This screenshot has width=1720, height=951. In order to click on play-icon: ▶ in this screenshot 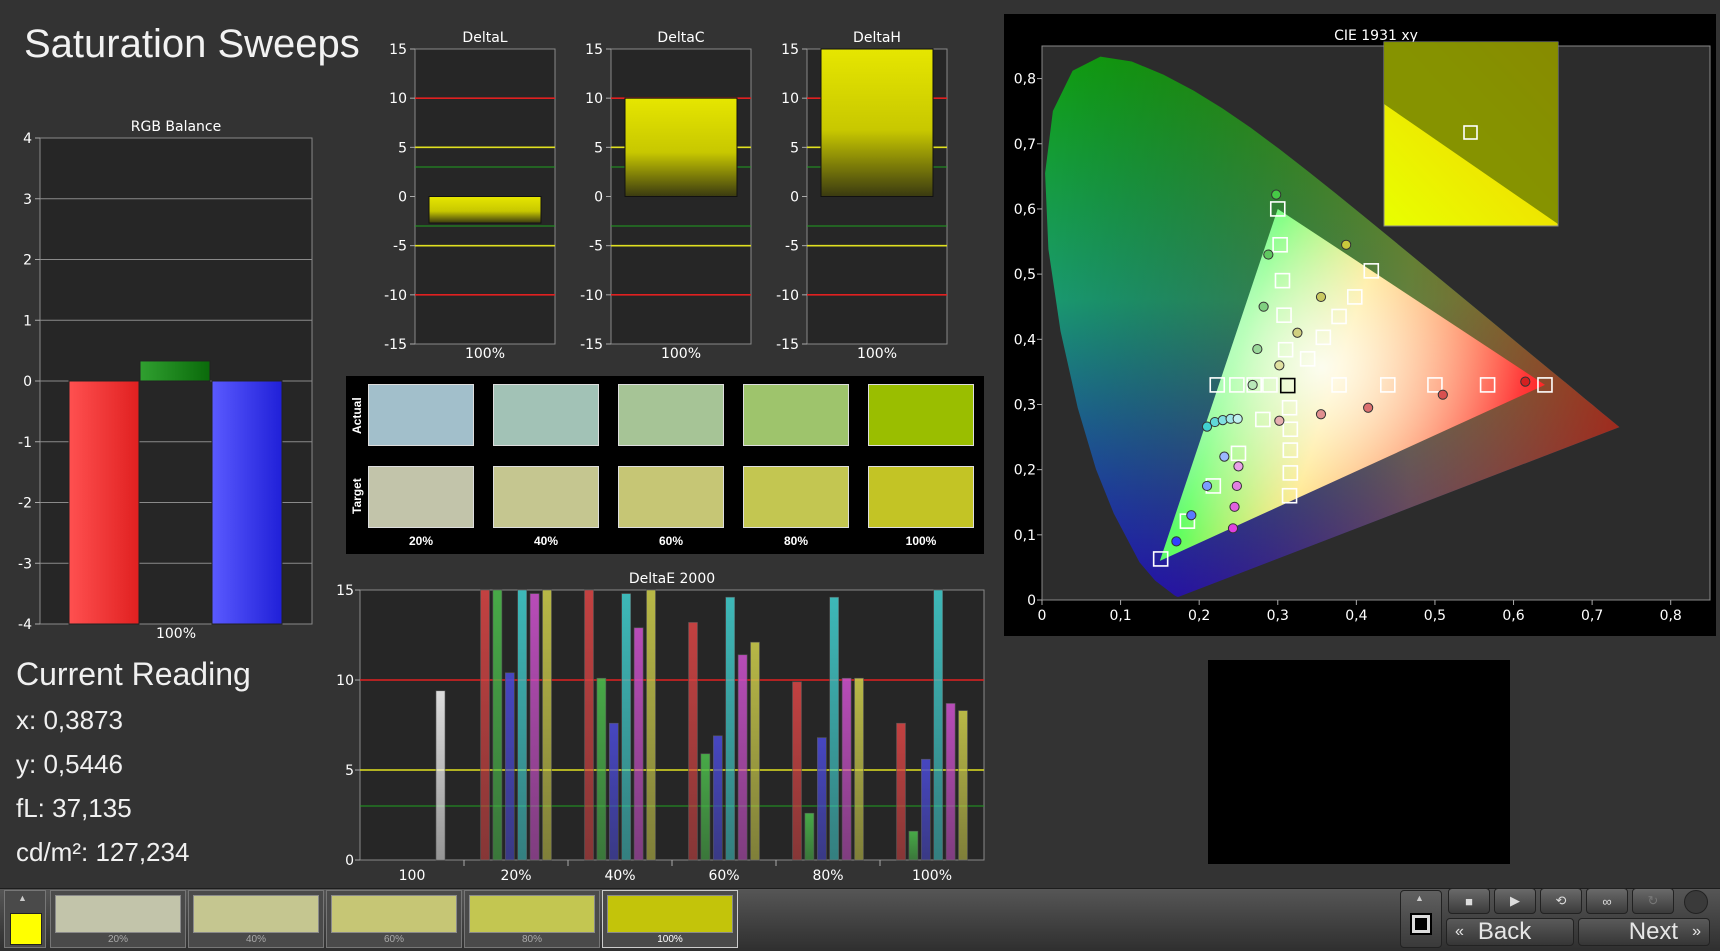, I will do `click(1515, 901)`.